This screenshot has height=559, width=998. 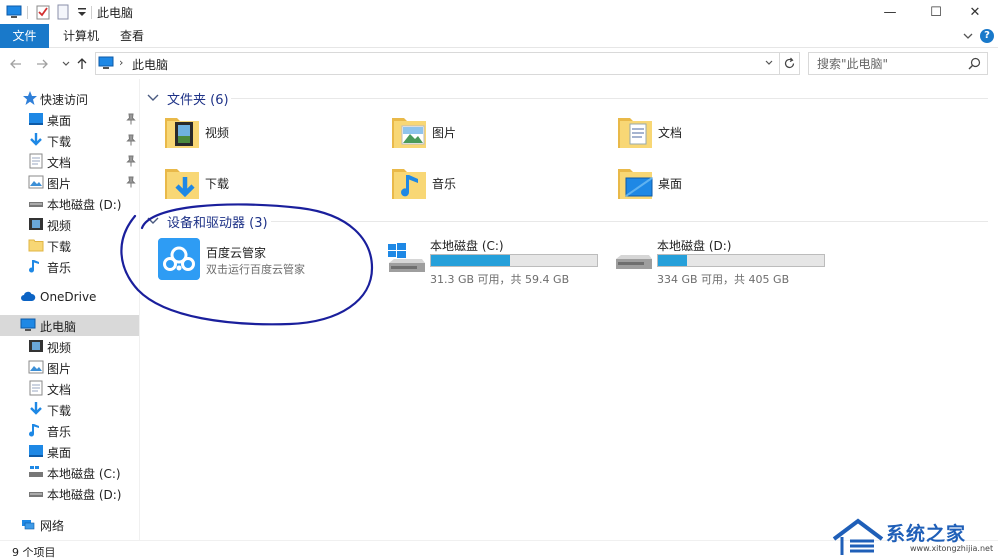 I want to click on drive-name: 本地磁盘 (D:), so click(x=694, y=246).